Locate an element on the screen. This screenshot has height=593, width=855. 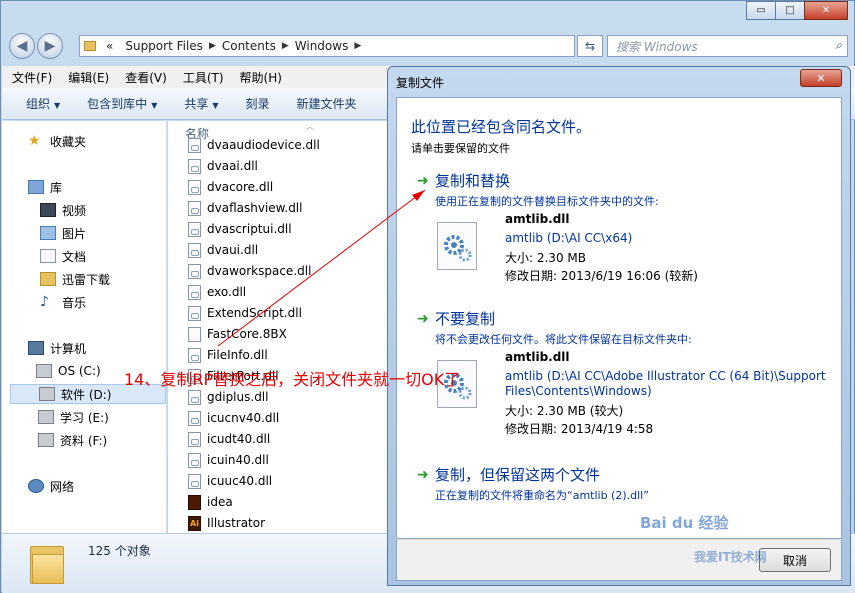
file-path-continued: Files\Contents\Windows) is located at coordinates (578, 391).